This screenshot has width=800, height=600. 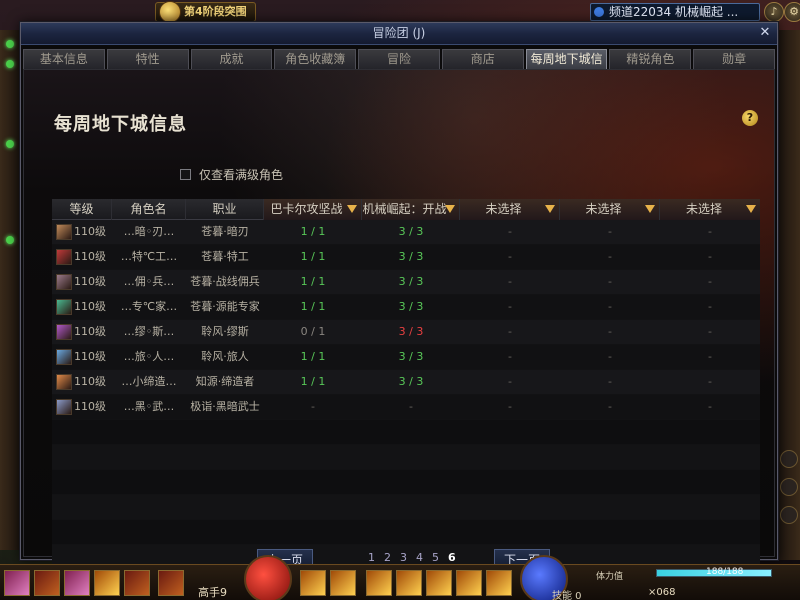 I want to click on max-level-filter: 仅查看满级角色, so click(x=231, y=174).